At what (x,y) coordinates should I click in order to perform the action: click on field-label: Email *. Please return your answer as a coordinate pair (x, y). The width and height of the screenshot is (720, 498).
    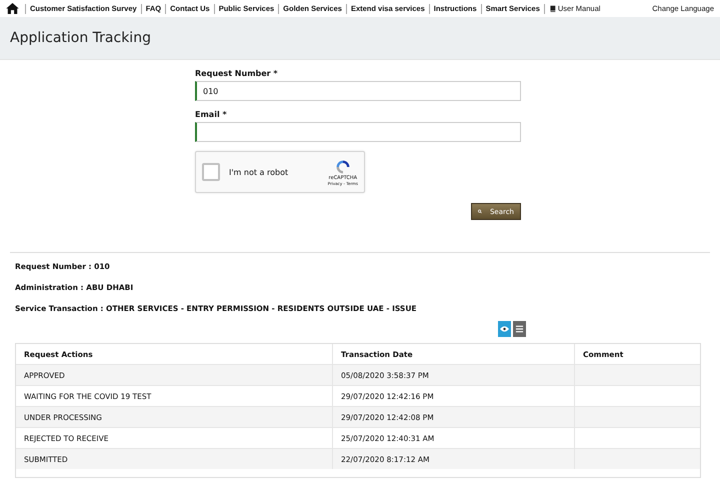
    Looking at the image, I should click on (211, 114).